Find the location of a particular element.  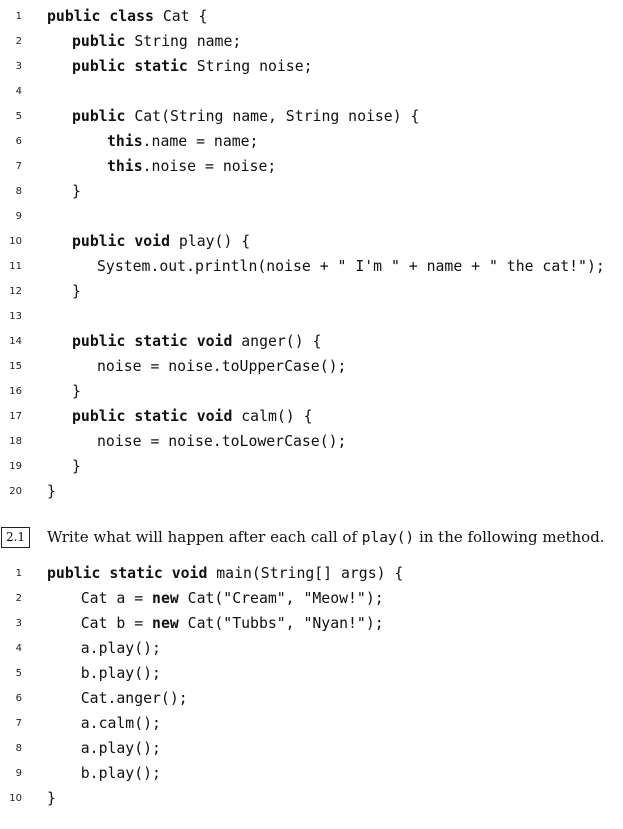

class-code-line-9: 9 is located at coordinates (311, 216).